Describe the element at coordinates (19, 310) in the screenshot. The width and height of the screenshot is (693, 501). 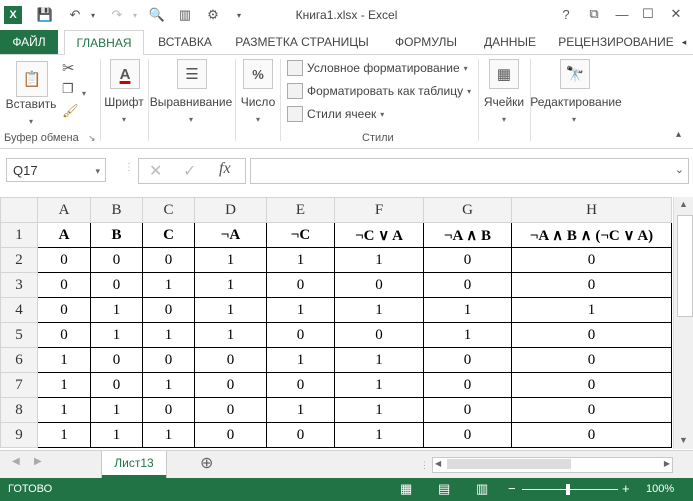
I see `row-header: 4` at that location.